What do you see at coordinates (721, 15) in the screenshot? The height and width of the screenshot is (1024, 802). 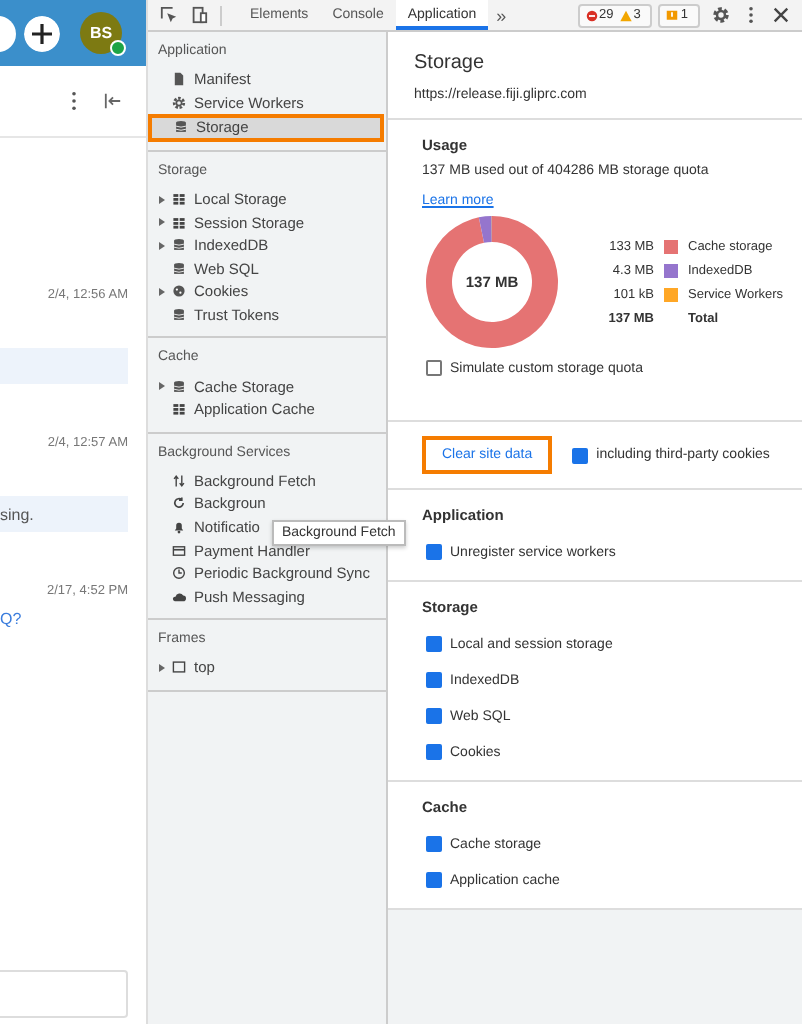 I see `settings-icon` at bounding box center [721, 15].